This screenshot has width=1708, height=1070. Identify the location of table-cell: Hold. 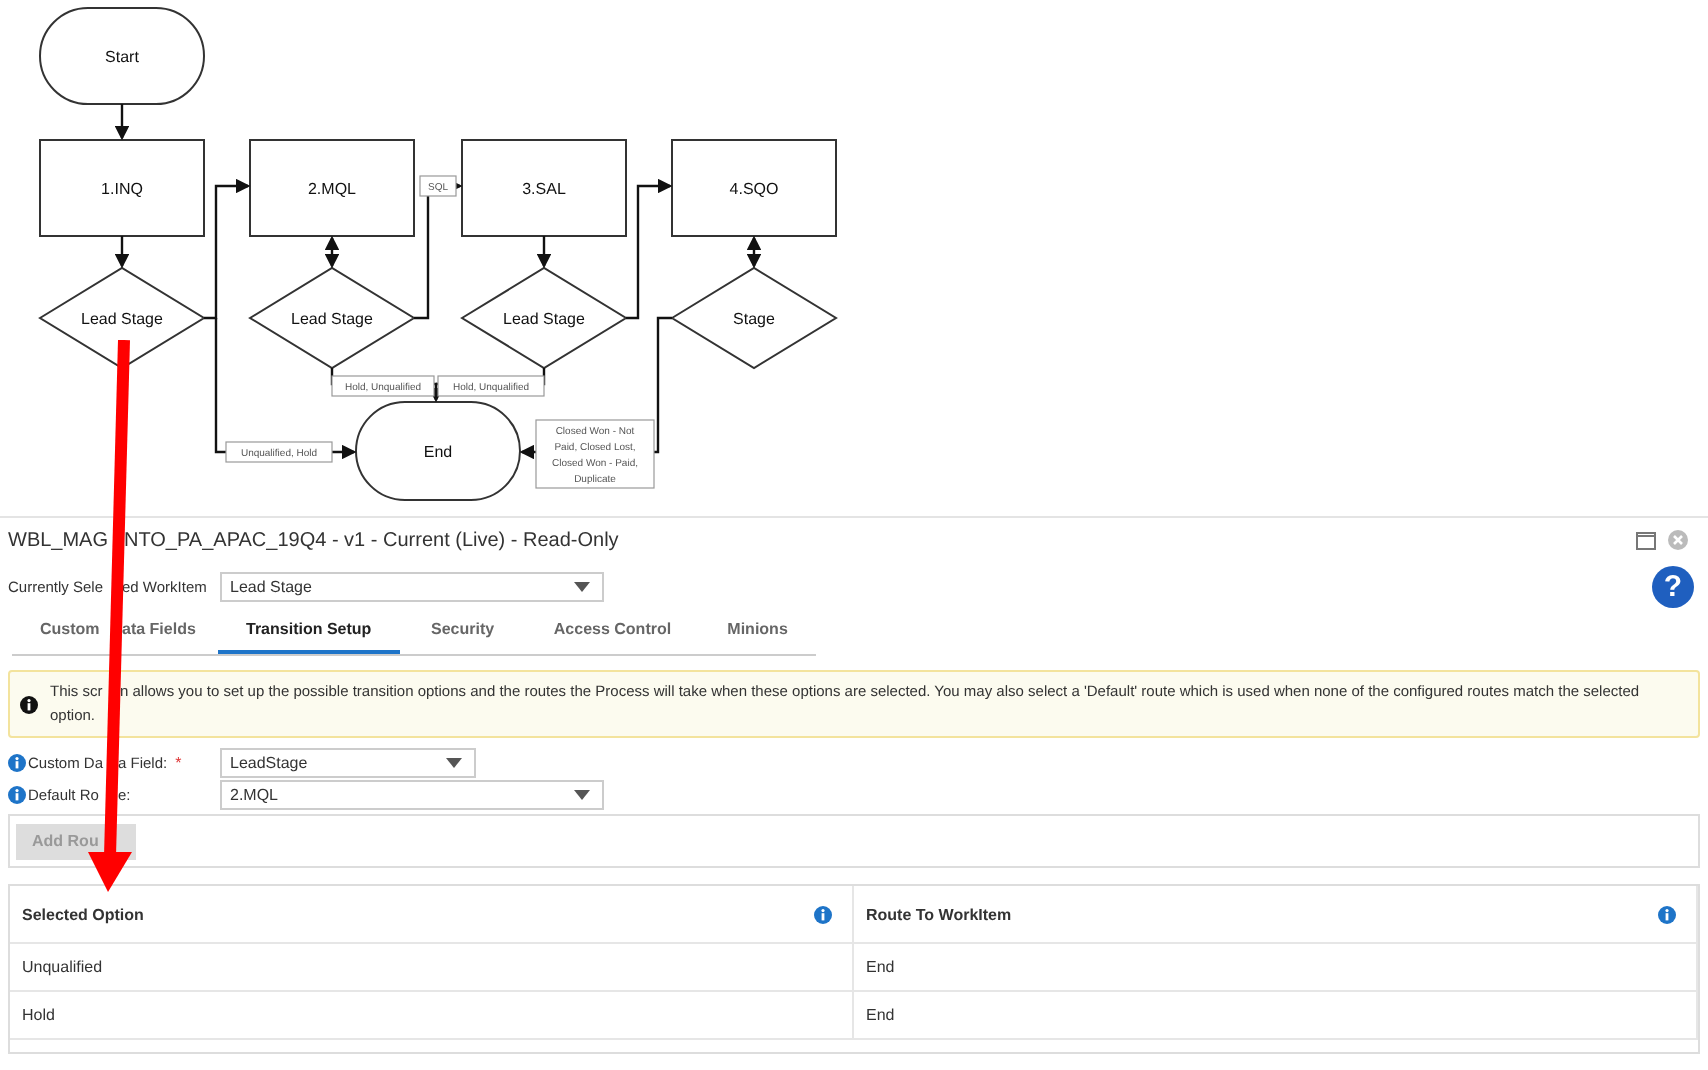
(432, 1015).